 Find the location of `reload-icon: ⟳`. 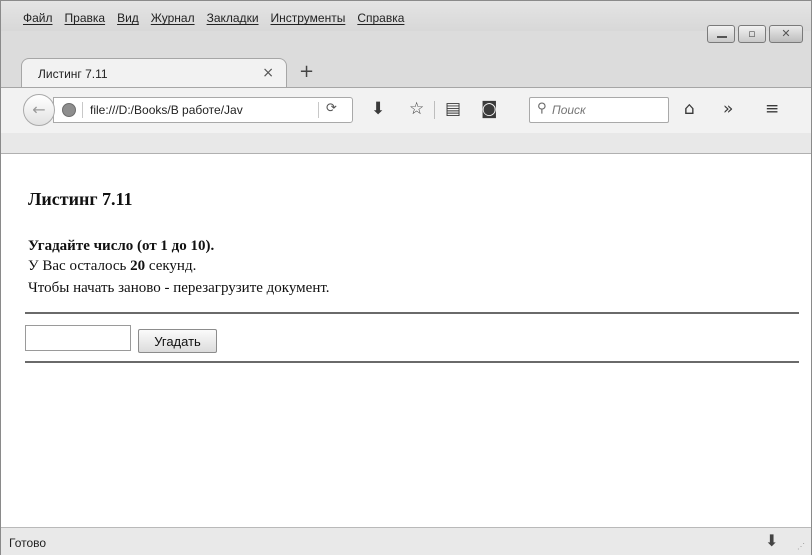

reload-icon: ⟳ is located at coordinates (331, 108).